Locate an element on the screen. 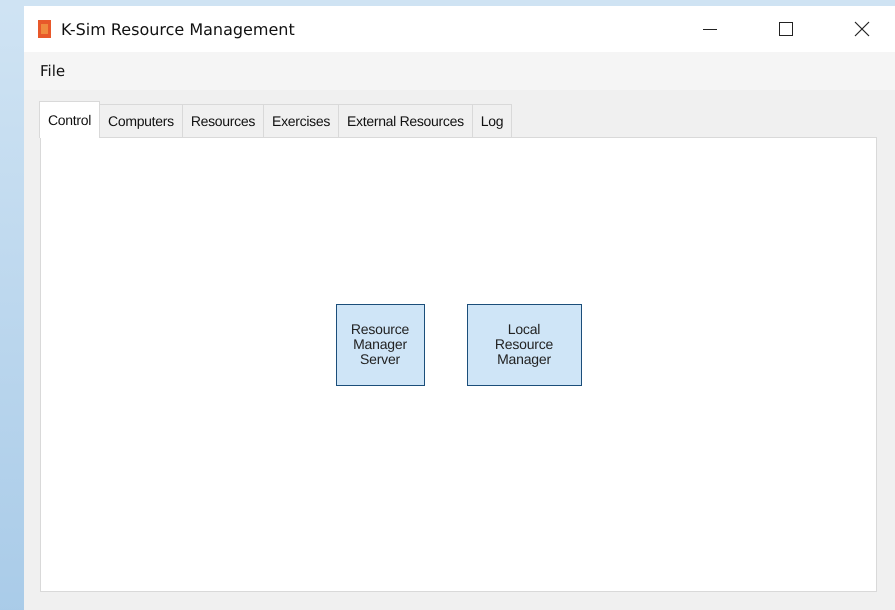 Image resolution: width=895 pixels, height=610 pixels. window-title: K-Sim Resource Management is located at coordinates (178, 29).